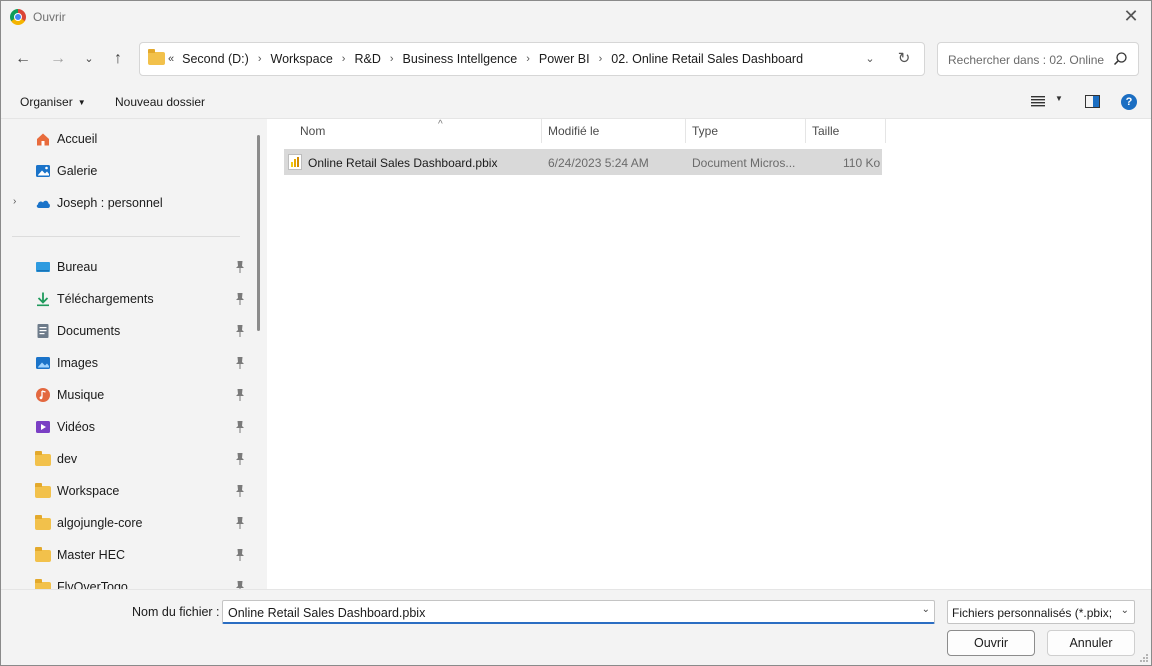 This screenshot has width=1152, height=666. Describe the element at coordinates (1144, 658) in the screenshot. I see `resize-grip-icon` at that location.